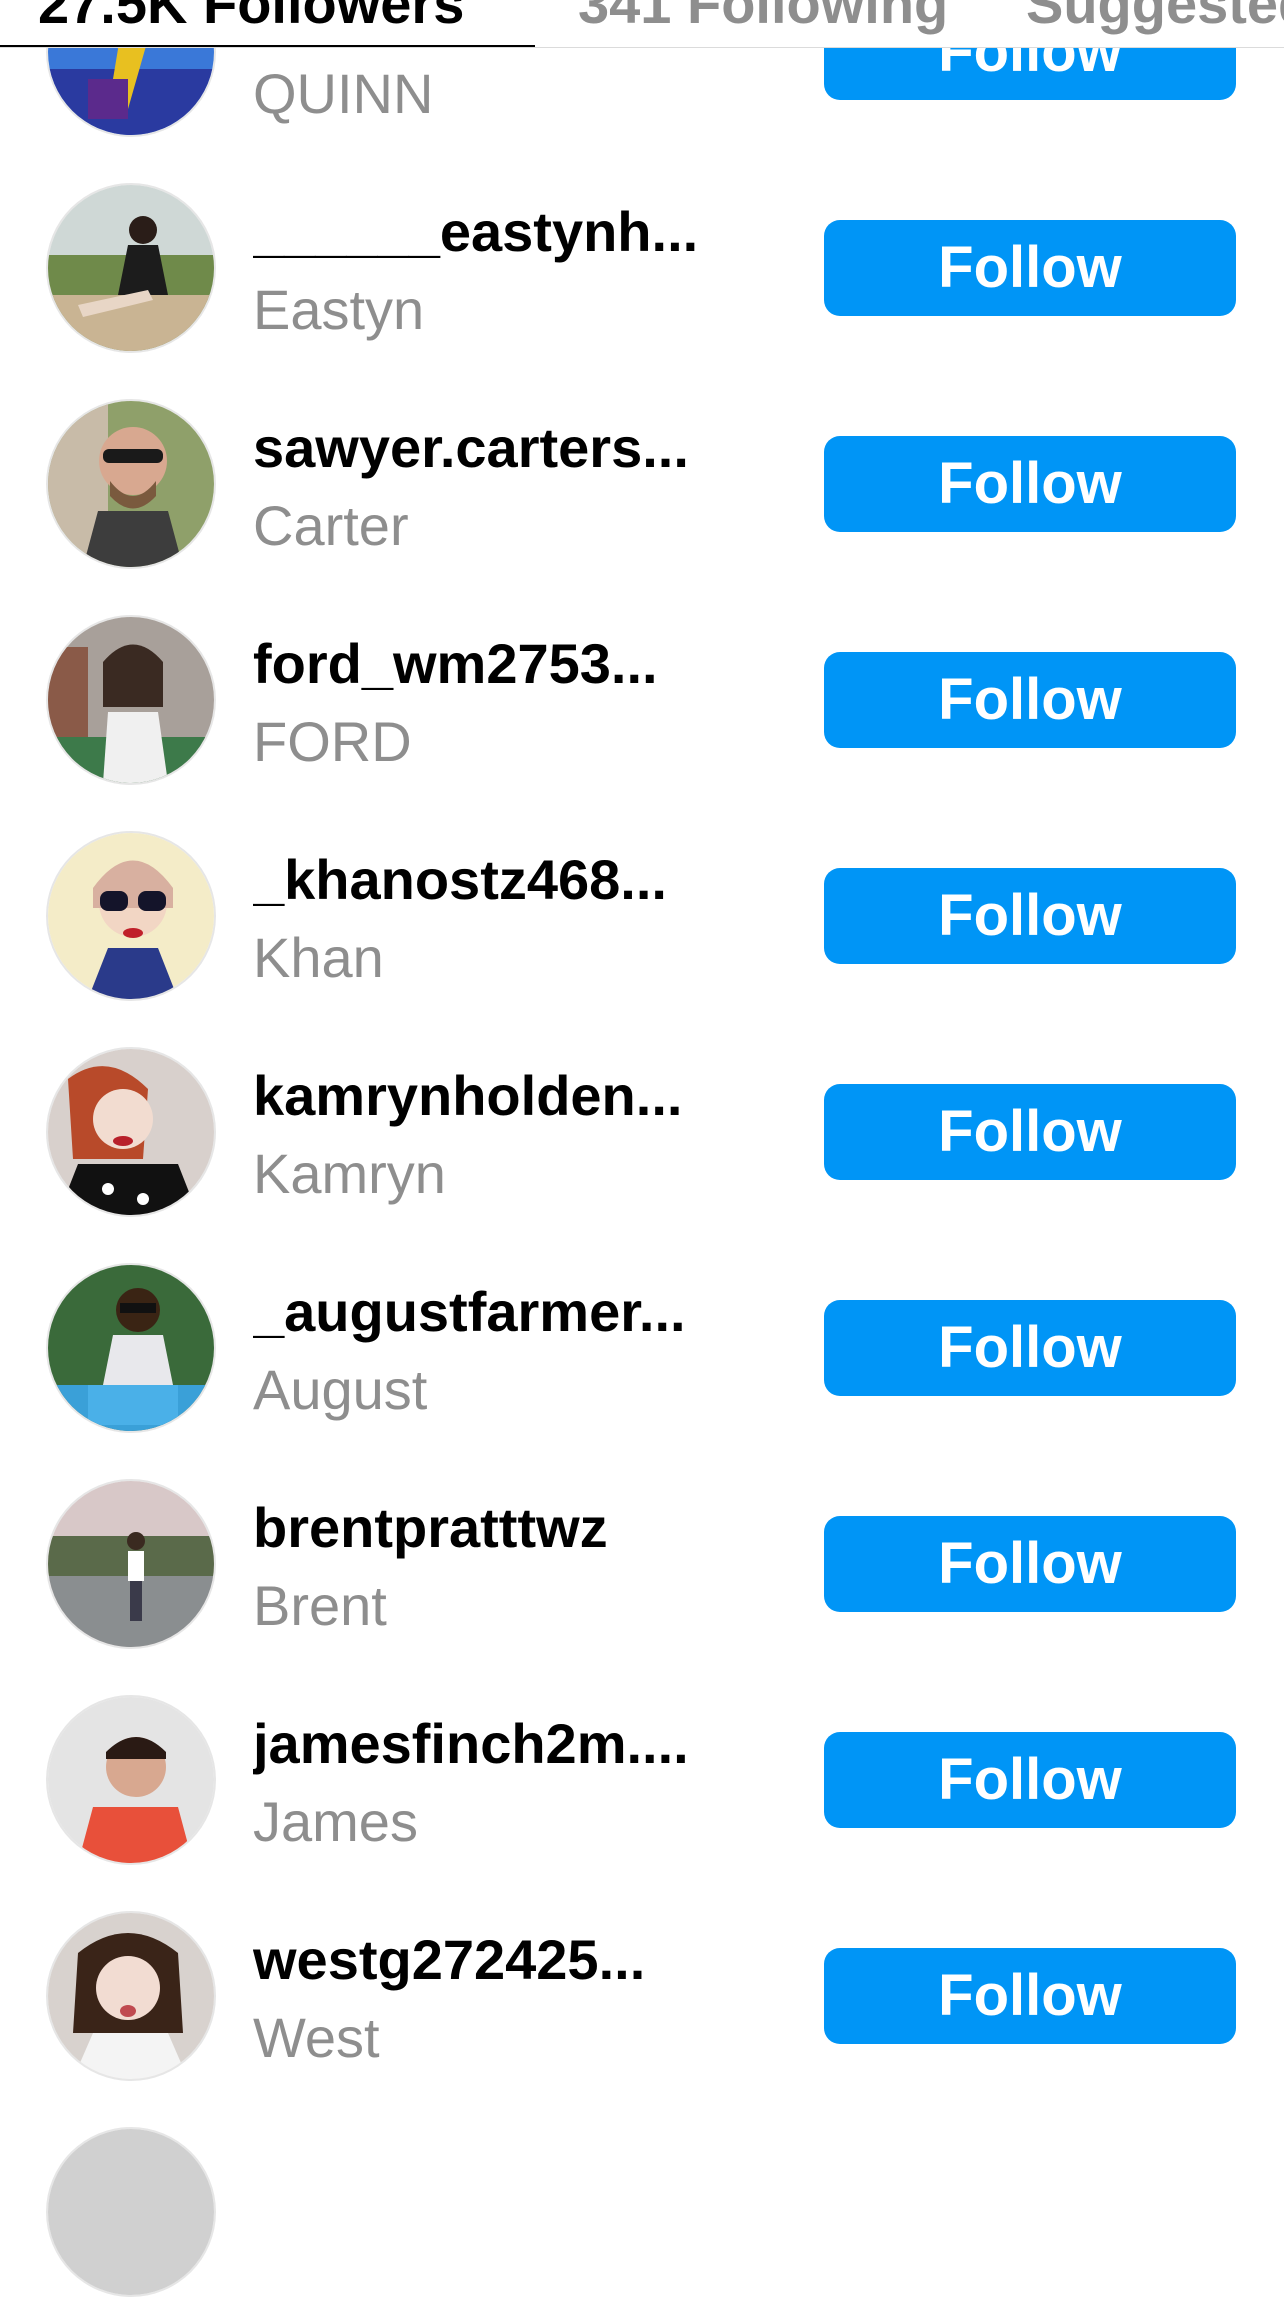 This screenshot has width=1284, height=2319. What do you see at coordinates (642, 267) in the screenshot?
I see `list-item: ______eastynh... Eastyn Follow` at bounding box center [642, 267].